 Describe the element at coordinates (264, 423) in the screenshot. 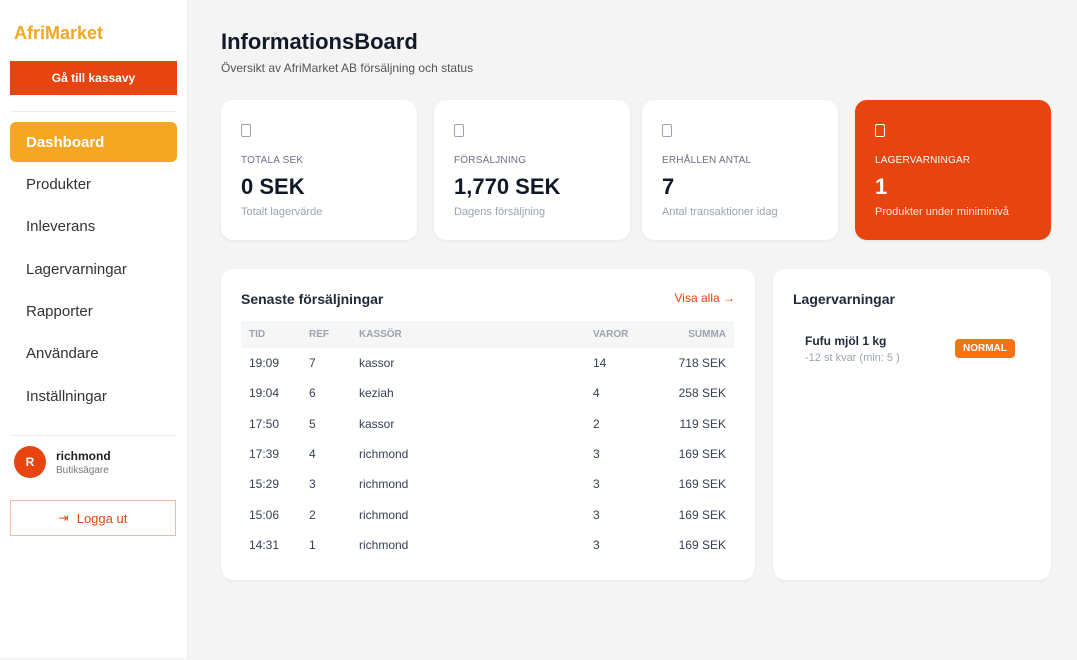

I see `table-cell: 17:50` at that location.